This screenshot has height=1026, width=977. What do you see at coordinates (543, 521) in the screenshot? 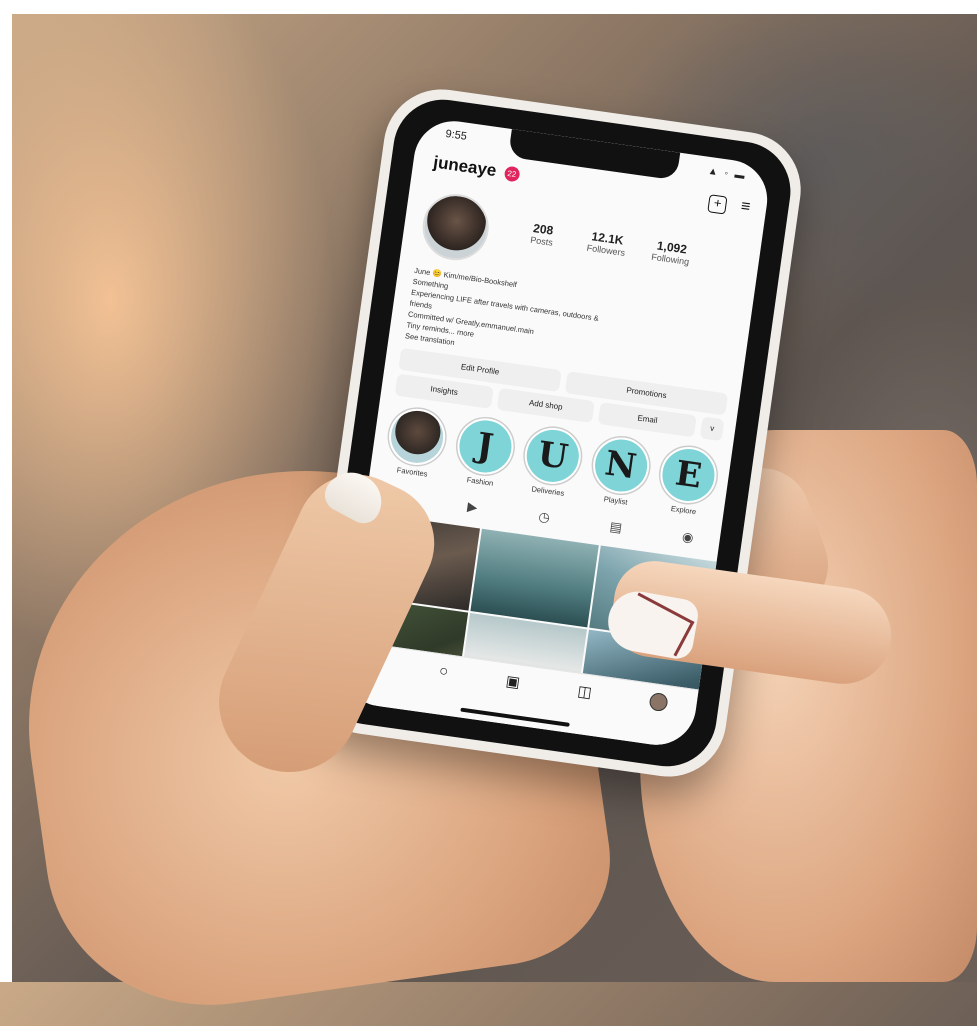
I see `video-icon: ◷` at bounding box center [543, 521].